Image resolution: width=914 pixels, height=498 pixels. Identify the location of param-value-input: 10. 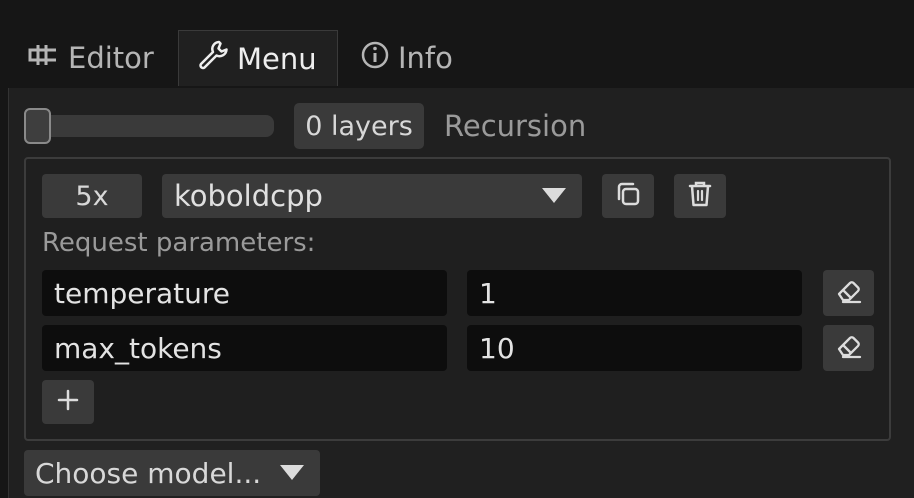
(634, 348).